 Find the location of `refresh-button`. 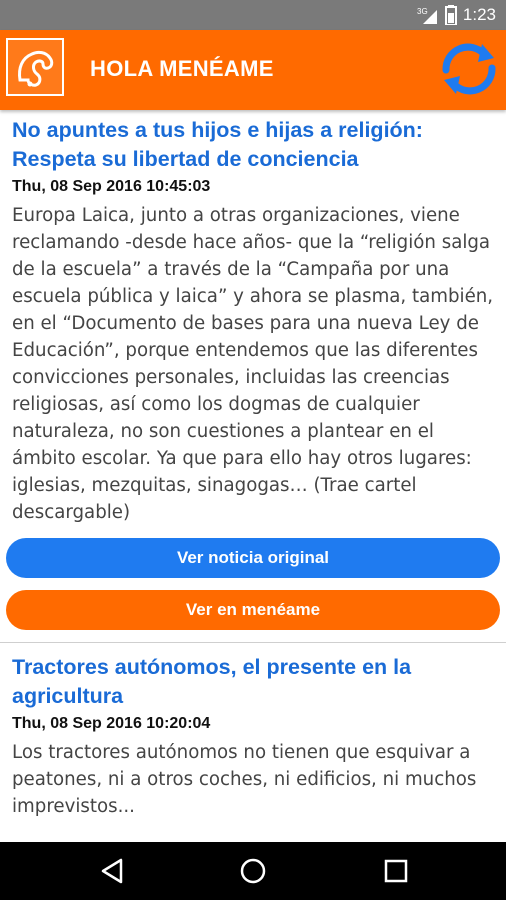

refresh-button is located at coordinates (469, 69).